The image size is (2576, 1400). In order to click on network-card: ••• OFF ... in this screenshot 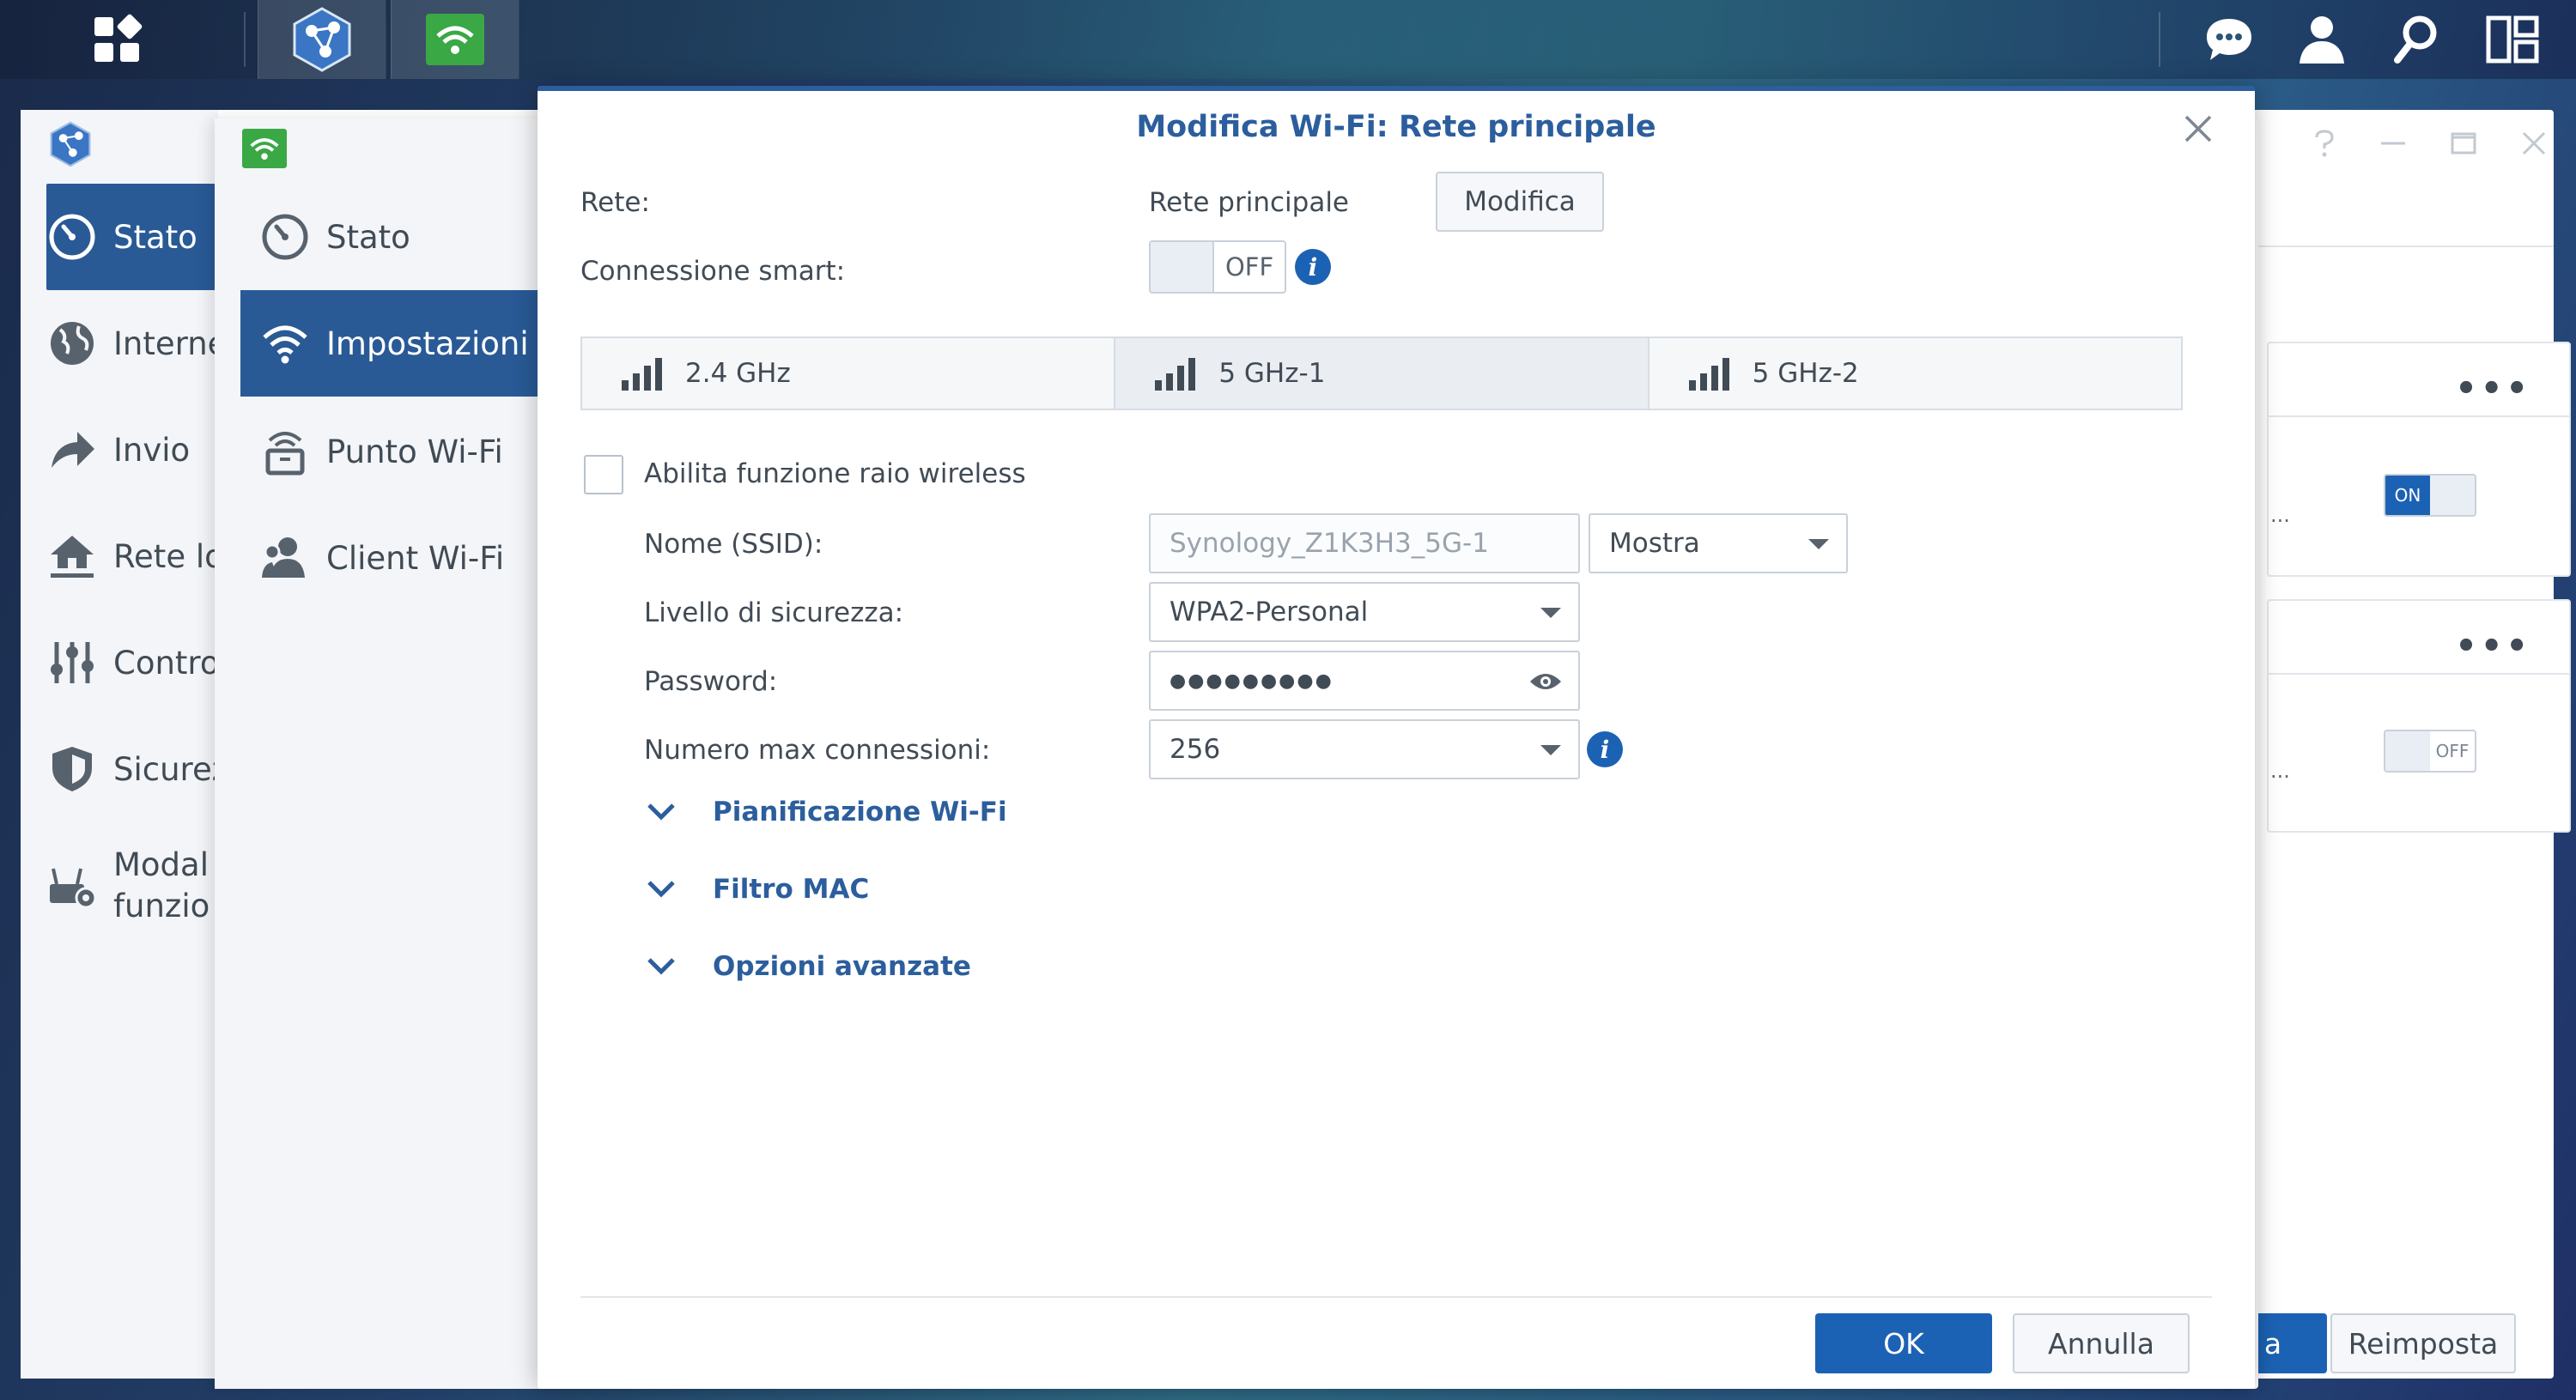, I will do `click(2419, 716)`.